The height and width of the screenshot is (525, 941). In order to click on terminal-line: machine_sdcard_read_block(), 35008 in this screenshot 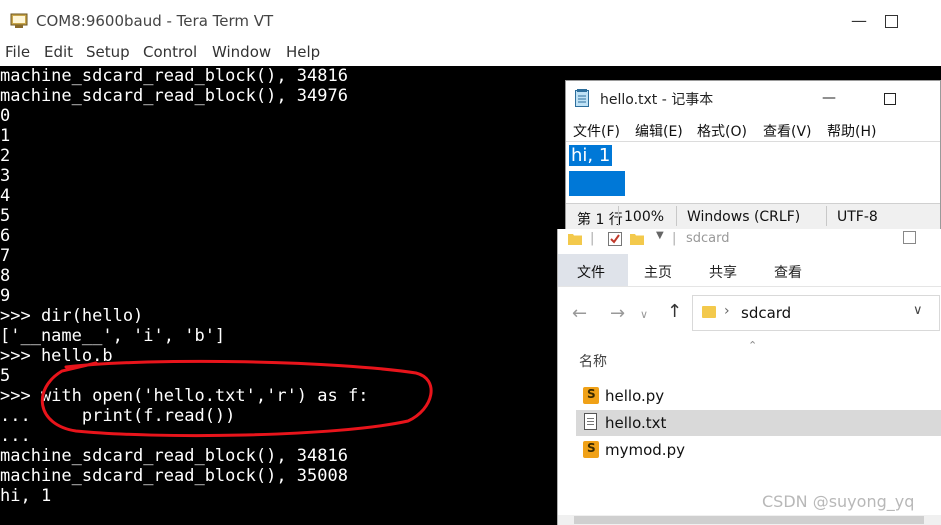, I will do `click(174, 476)`.